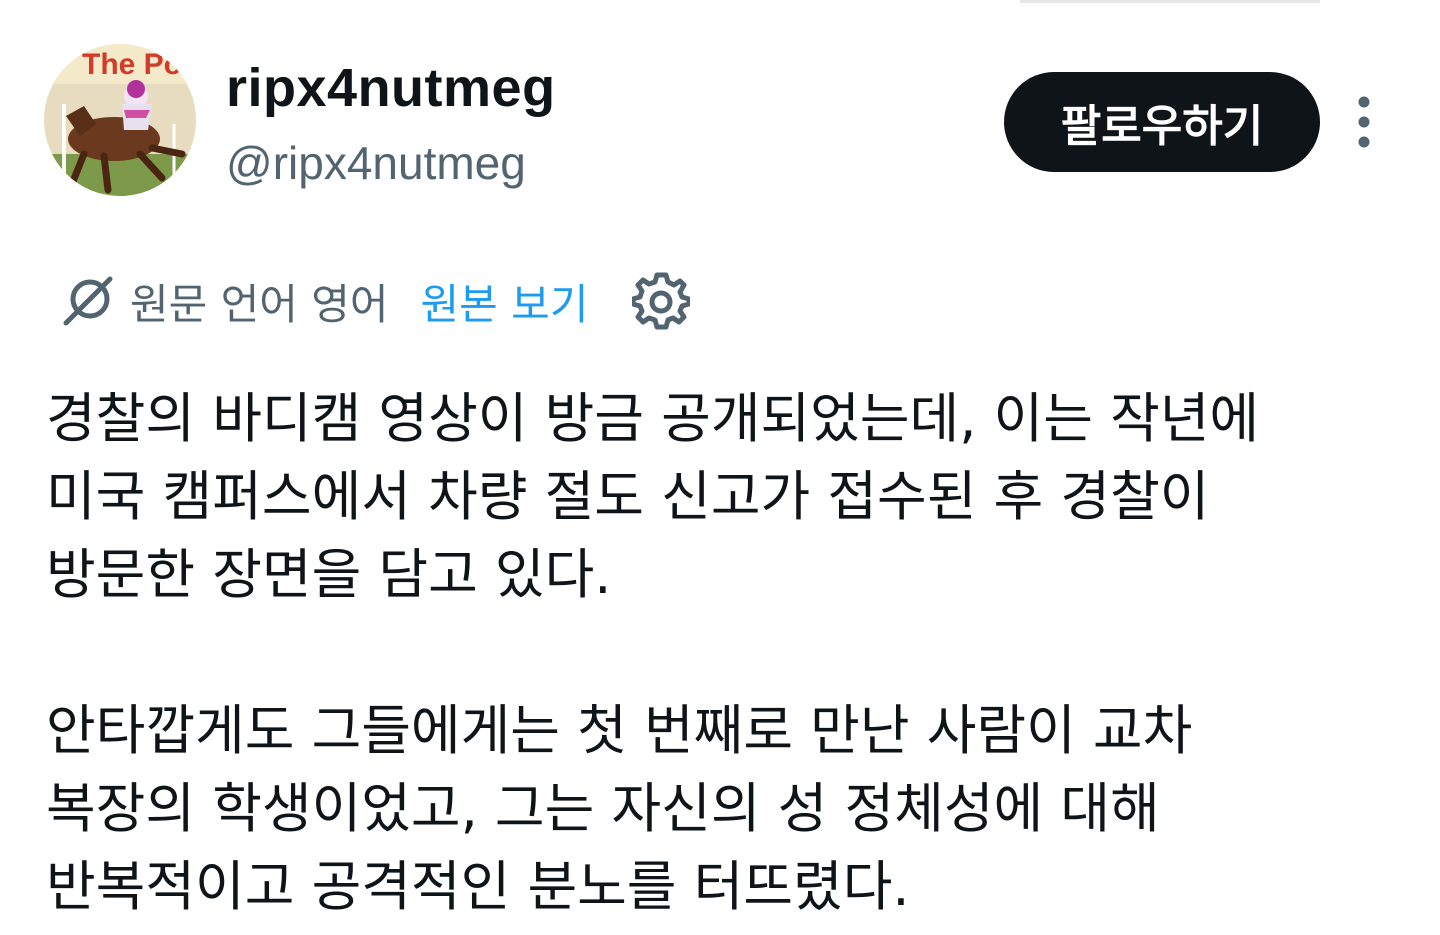  Describe the element at coordinates (1162, 122) in the screenshot. I see `follow-button: 팔로우하기` at that location.